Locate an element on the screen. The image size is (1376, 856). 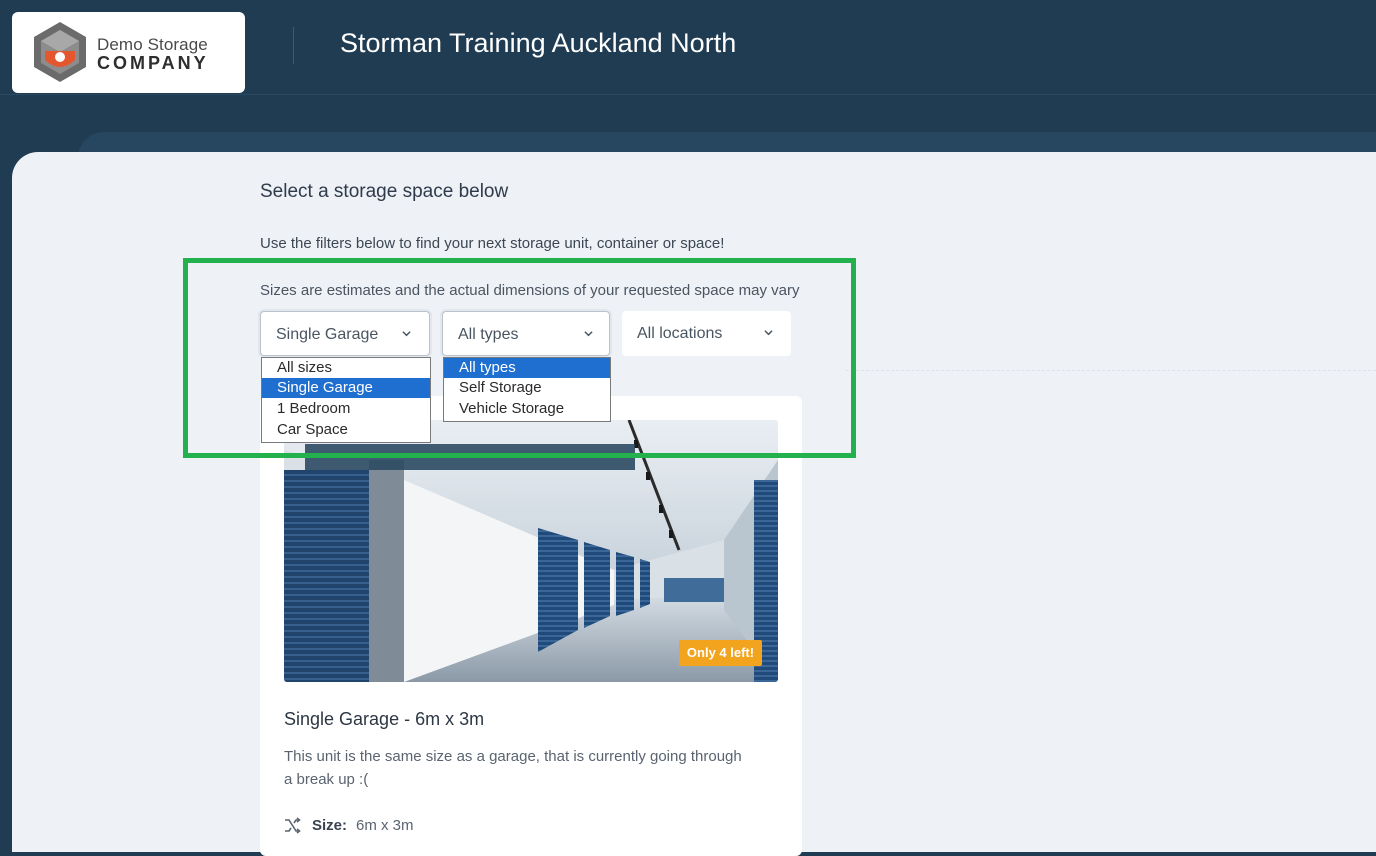
hexagon-shield-logo-icon is located at coordinates (60, 52).